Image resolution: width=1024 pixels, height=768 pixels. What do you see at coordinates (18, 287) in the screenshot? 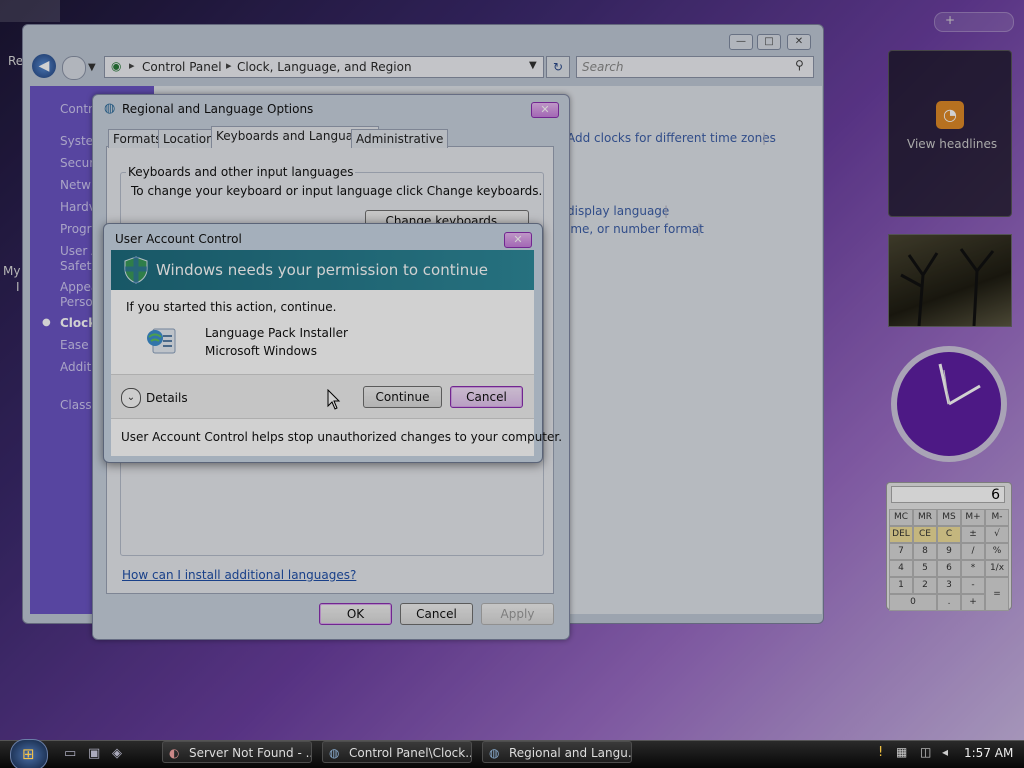
I see `desktop-label-i: I` at bounding box center [18, 287].